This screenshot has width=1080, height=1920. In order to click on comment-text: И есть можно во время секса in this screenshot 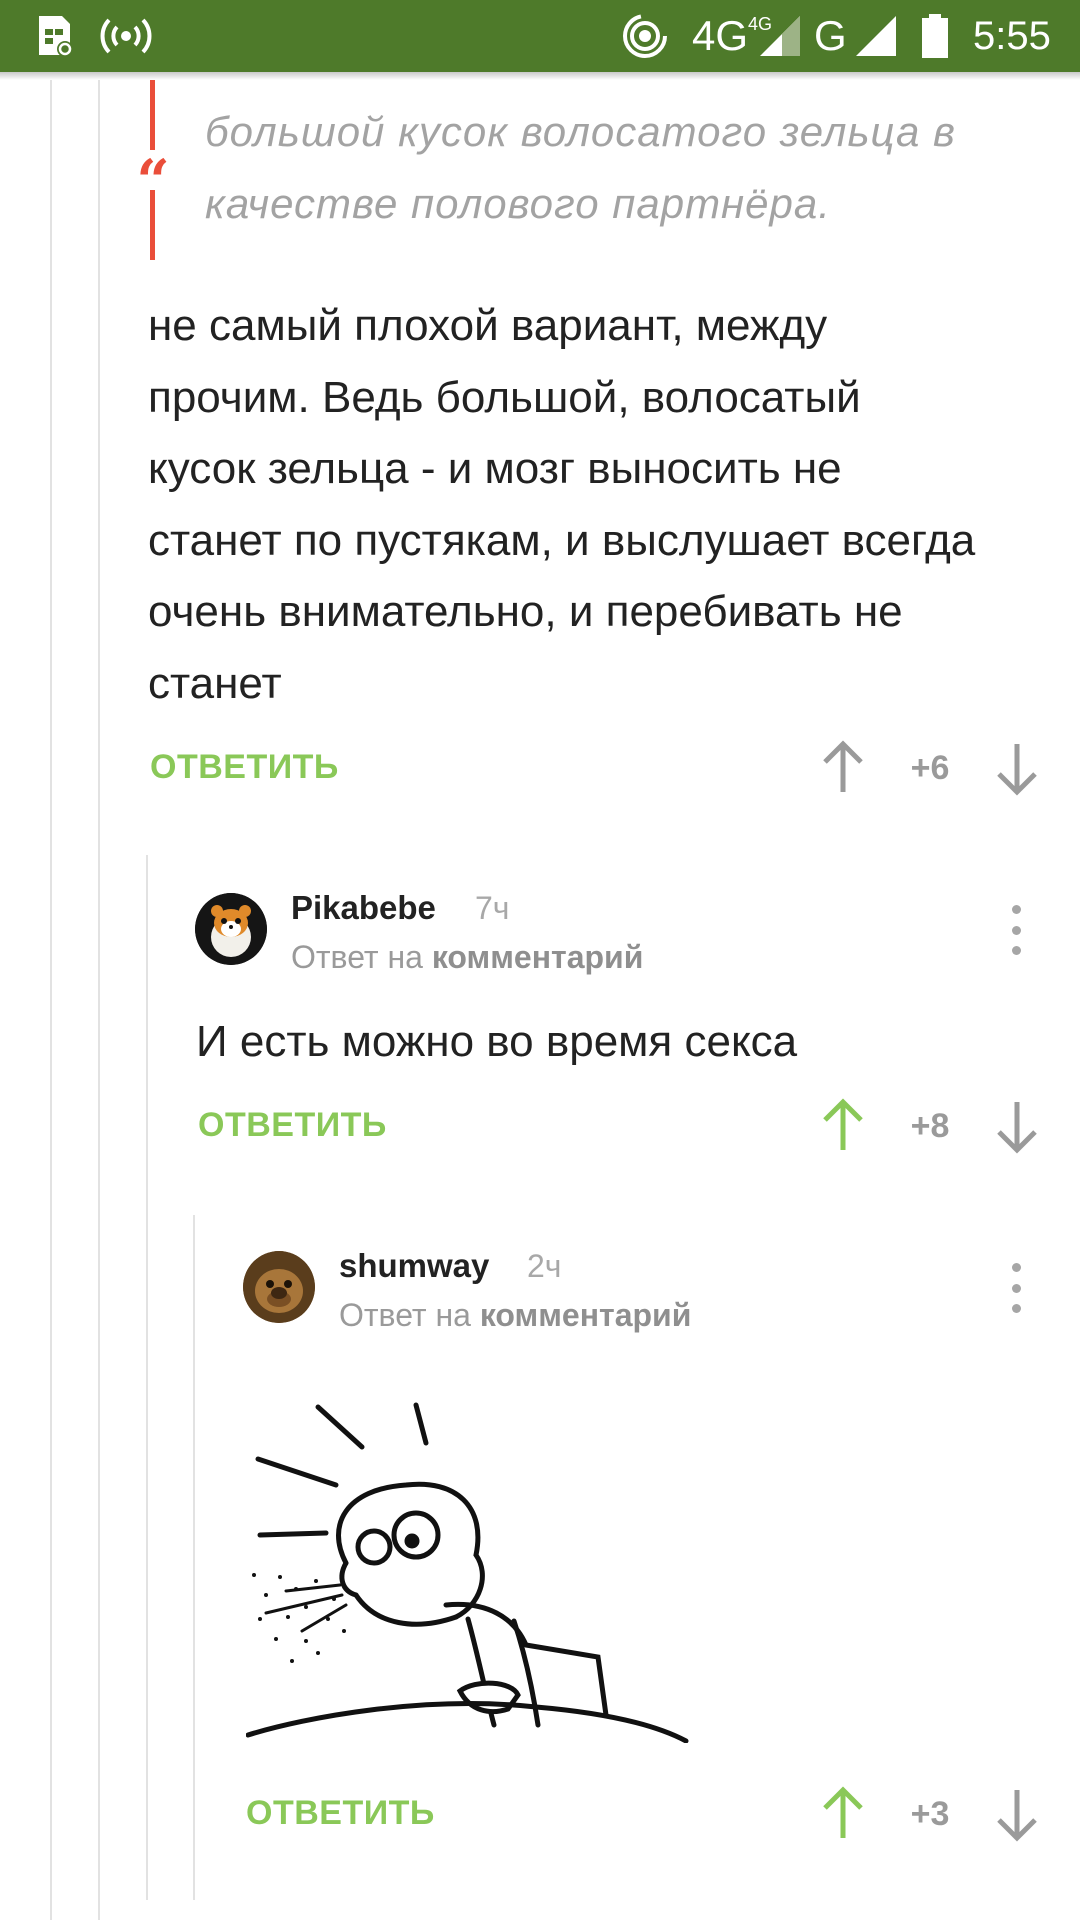, I will do `click(497, 1041)`.